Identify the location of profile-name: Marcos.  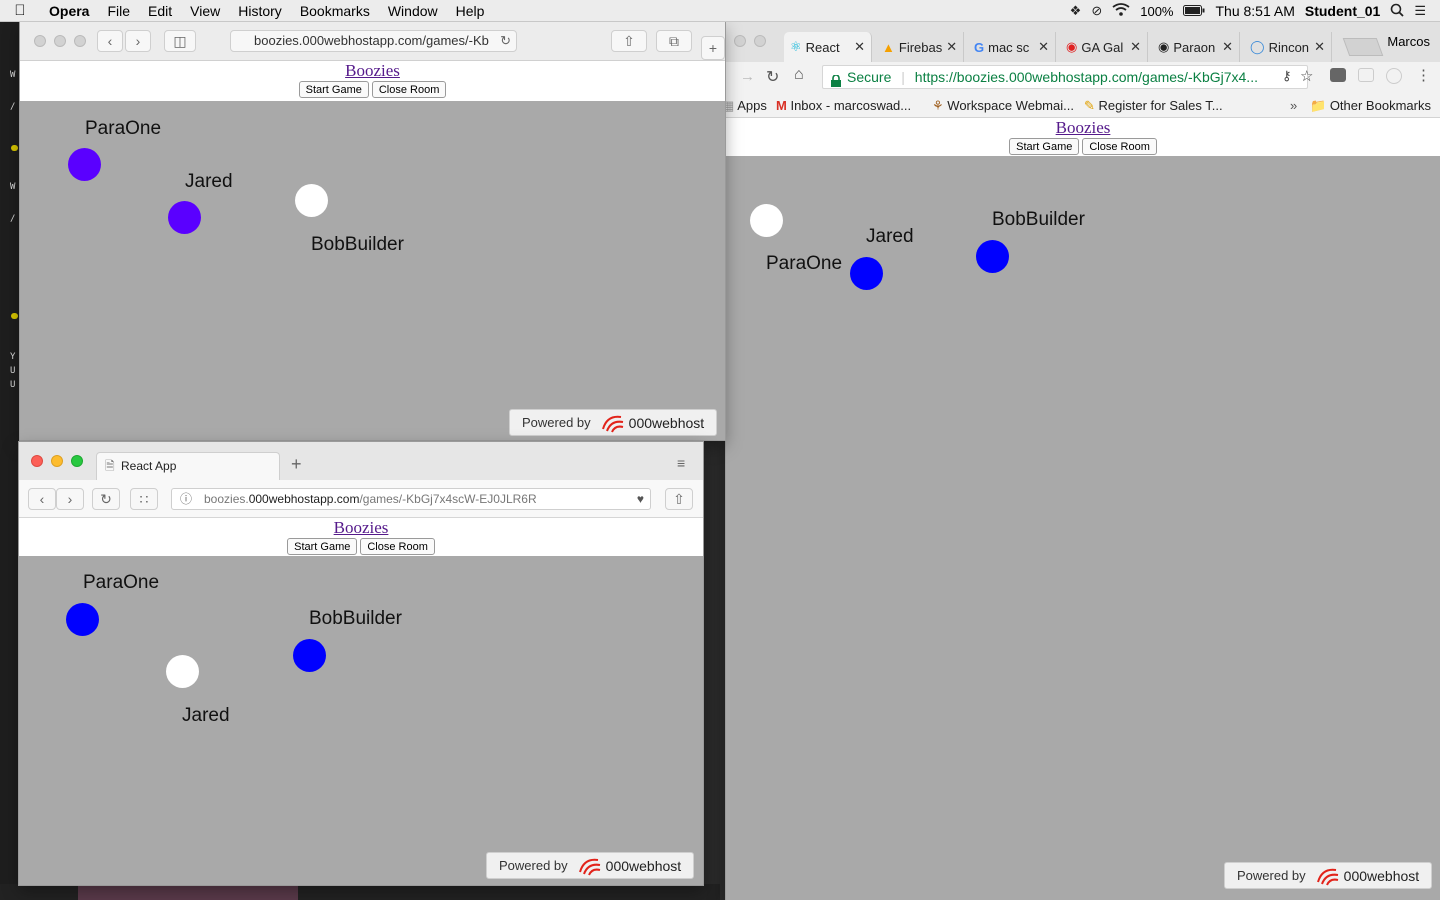
(1408, 41).